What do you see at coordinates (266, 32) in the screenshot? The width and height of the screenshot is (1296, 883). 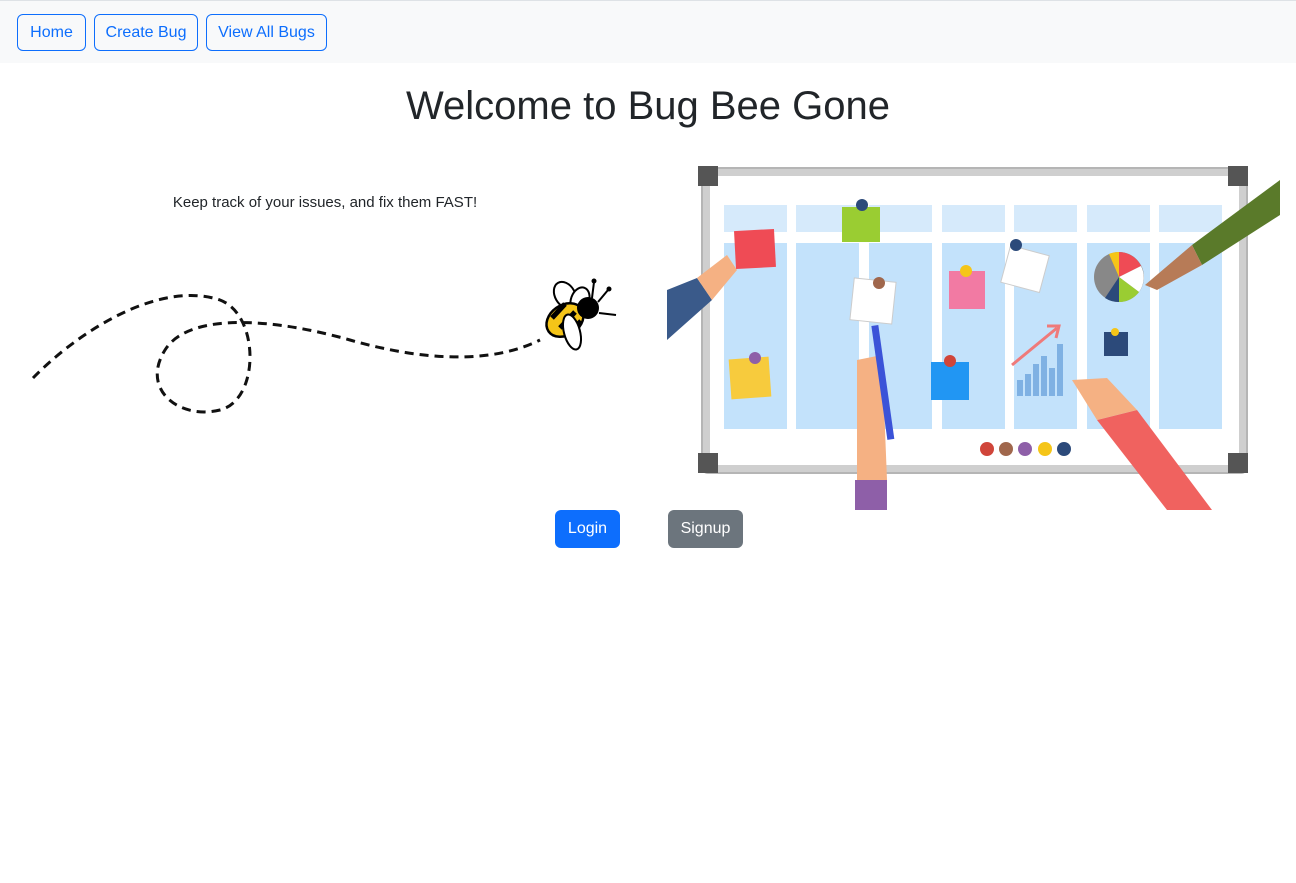 I see `view-all-bugs-button: View All Bugs` at bounding box center [266, 32].